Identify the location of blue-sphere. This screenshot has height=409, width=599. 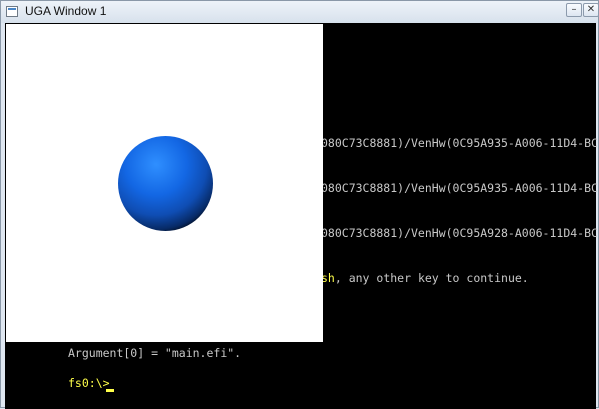
(165, 183).